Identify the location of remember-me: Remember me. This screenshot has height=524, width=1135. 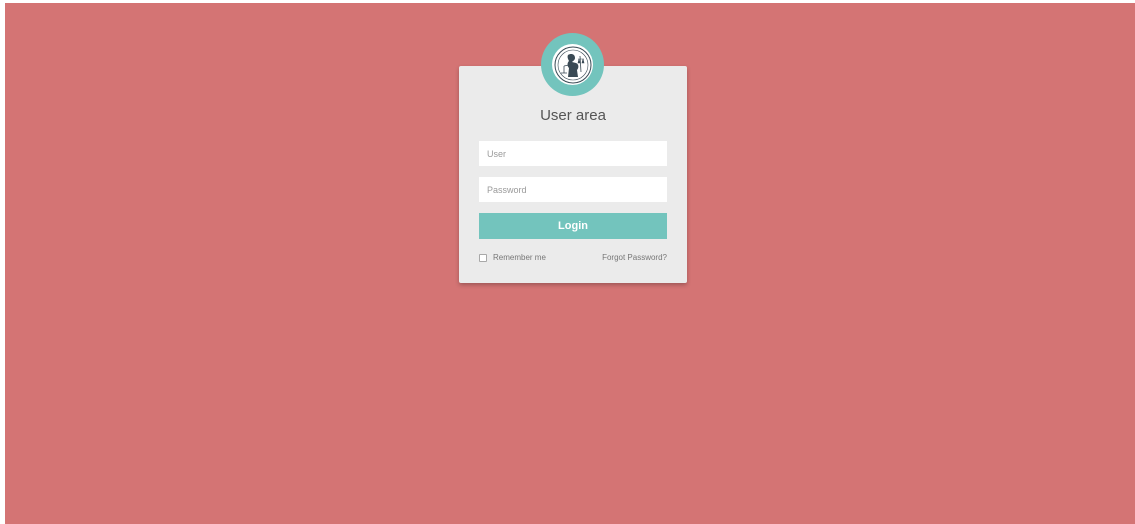
(512, 257).